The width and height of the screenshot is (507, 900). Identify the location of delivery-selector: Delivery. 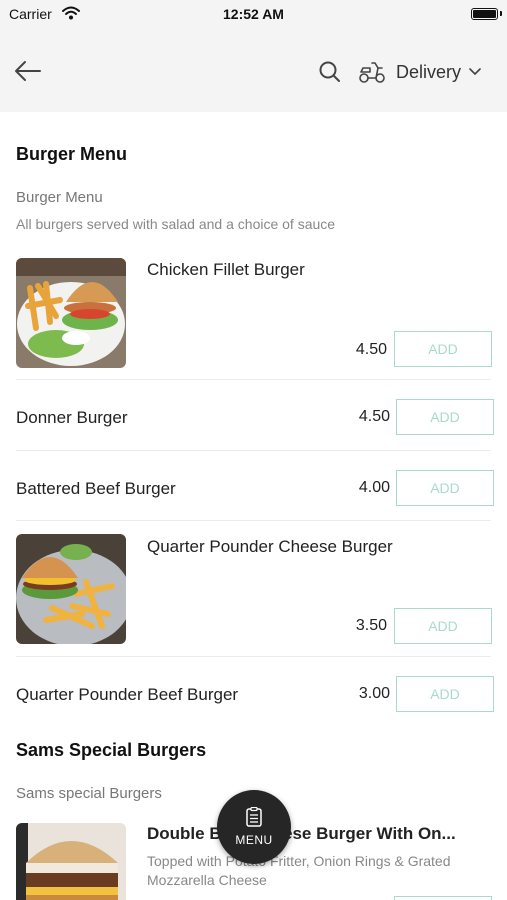
(419, 72).